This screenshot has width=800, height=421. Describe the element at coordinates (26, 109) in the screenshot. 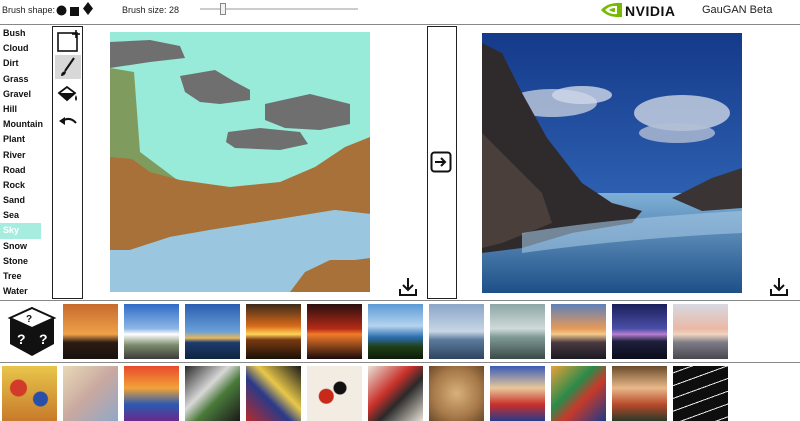

I see `label-item-hill: Hill` at that location.